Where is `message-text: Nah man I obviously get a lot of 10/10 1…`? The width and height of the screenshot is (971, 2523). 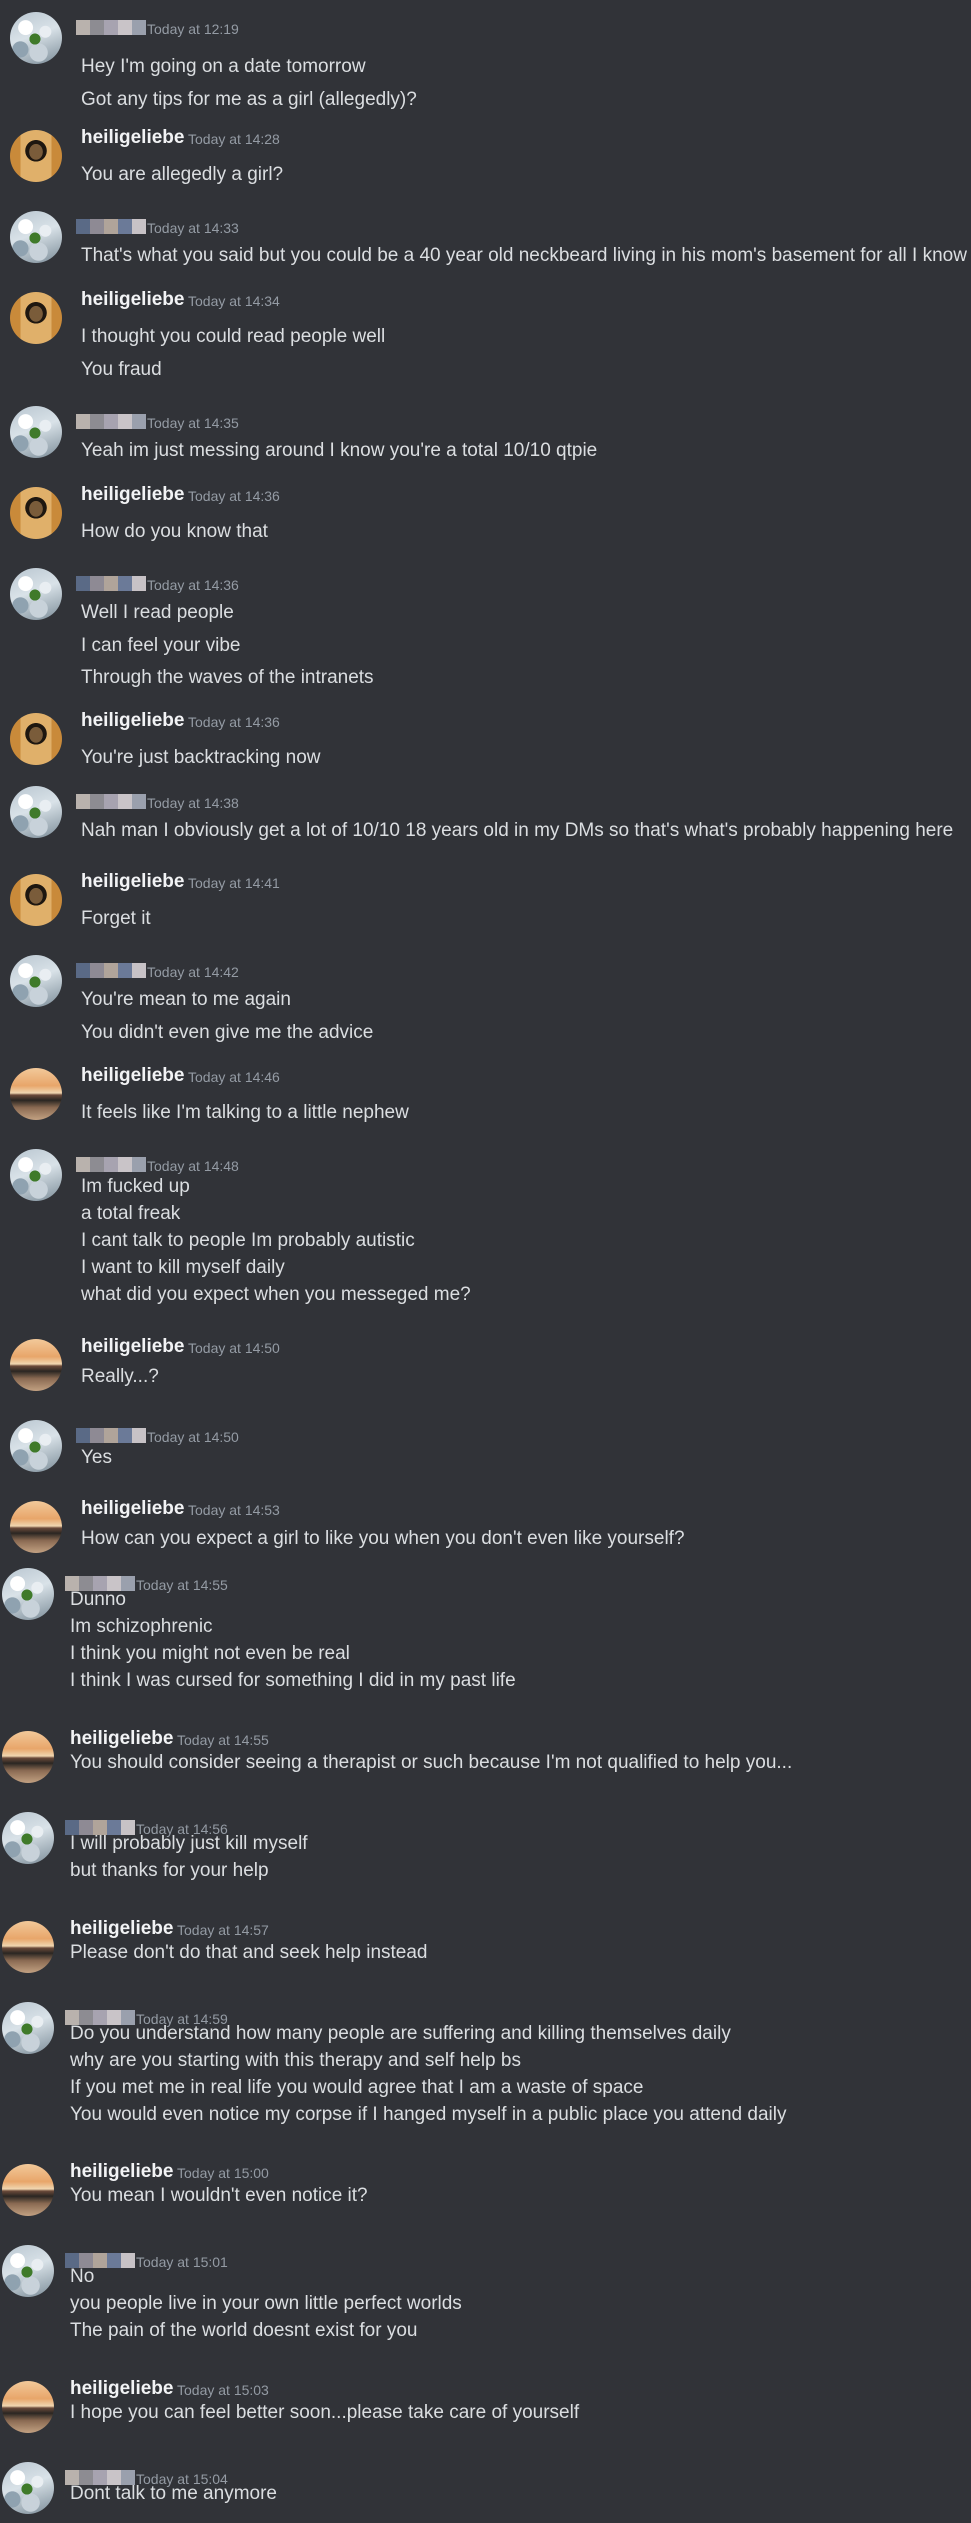 message-text: Nah man I obviously get a lot of 10/10 1… is located at coordinates (517, 830).